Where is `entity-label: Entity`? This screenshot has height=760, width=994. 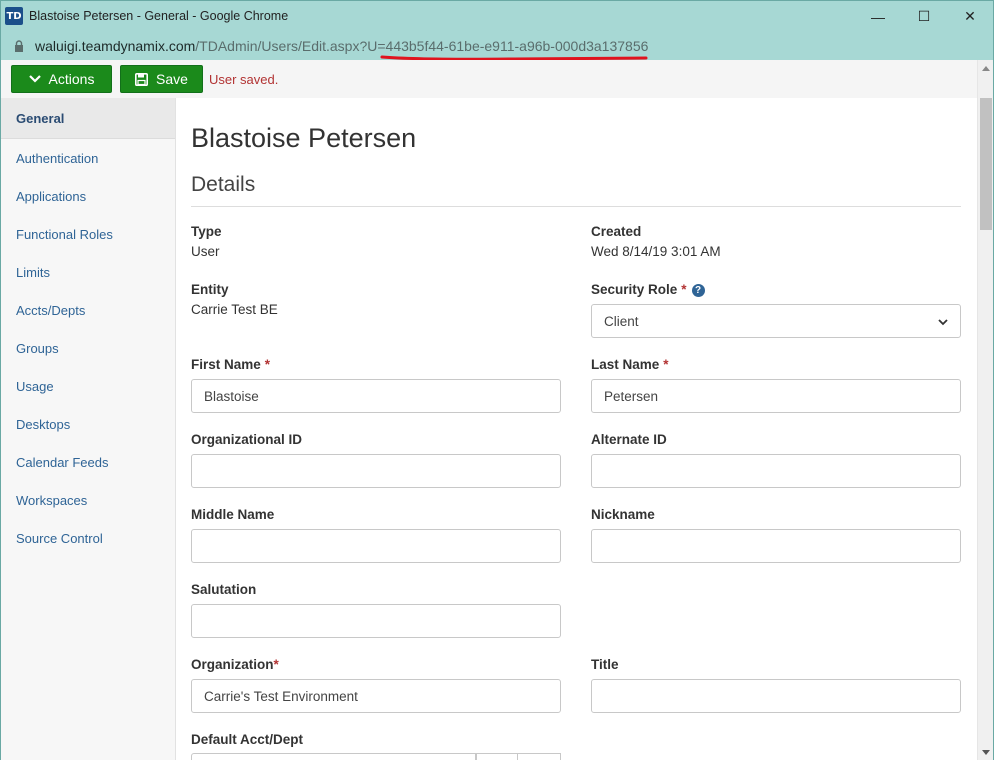 entity-label: Entity is located at coordinates (210, 289).